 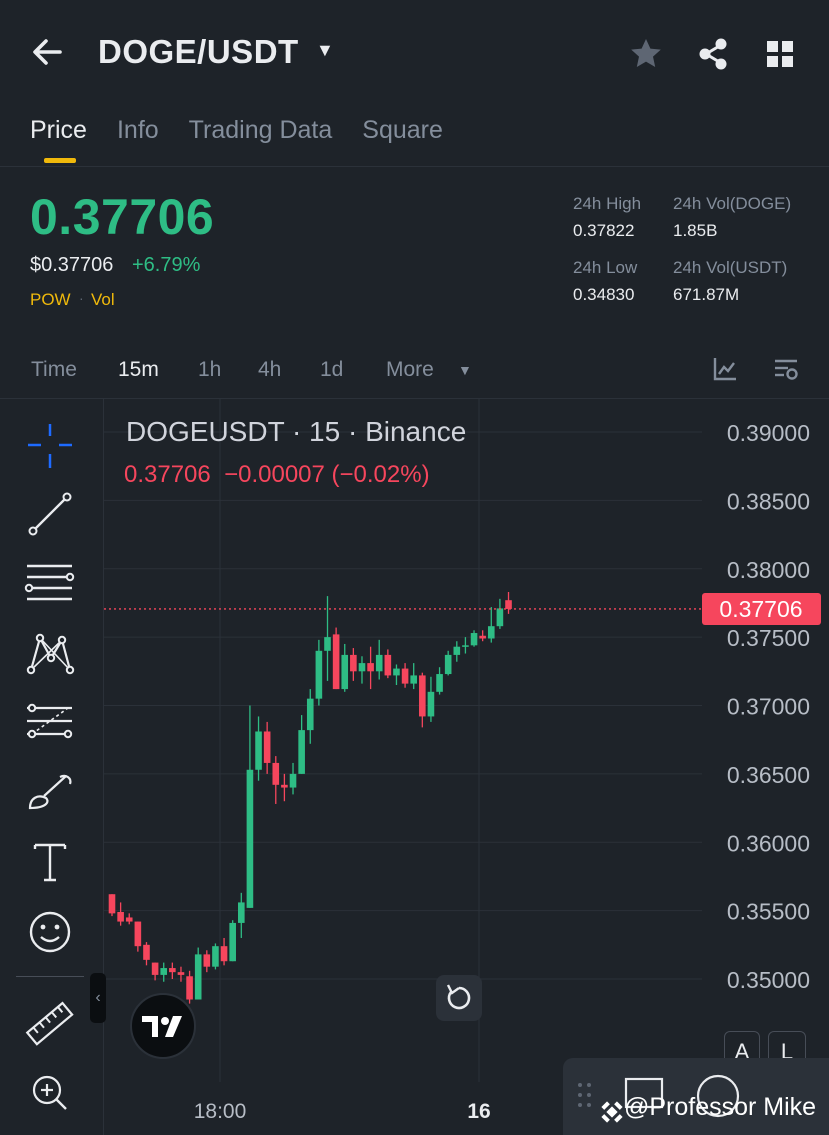 I want to click on trend-line-icon, so click(x=50, y=514).